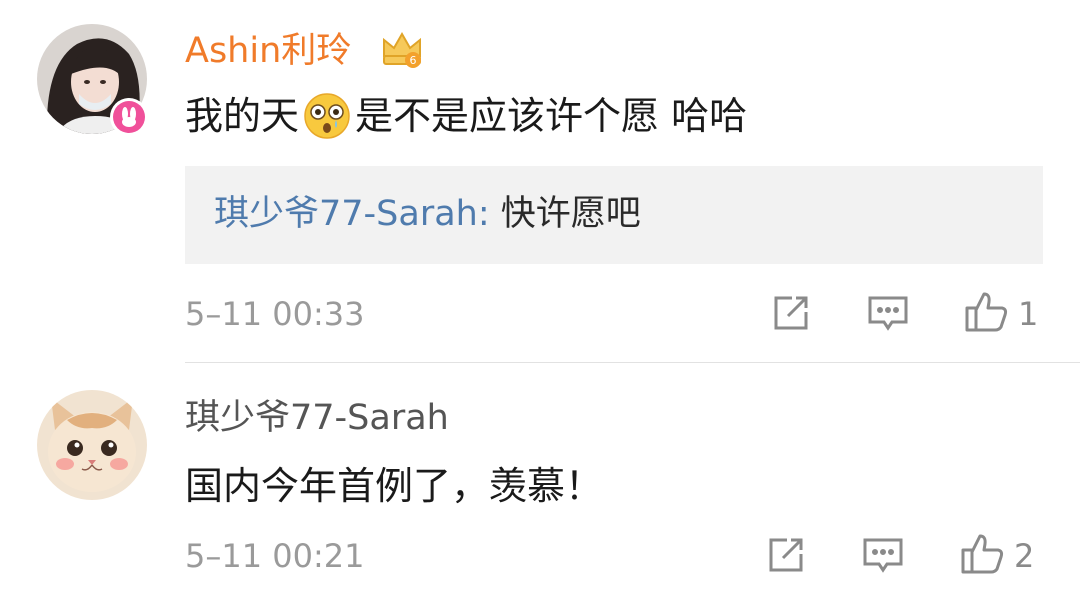 This screenshot has height=594, width=1080. What do you see at coordinates (402, 50) in the screenshot?
I see `crown-icon: 6` at bounding box center [402, 50].